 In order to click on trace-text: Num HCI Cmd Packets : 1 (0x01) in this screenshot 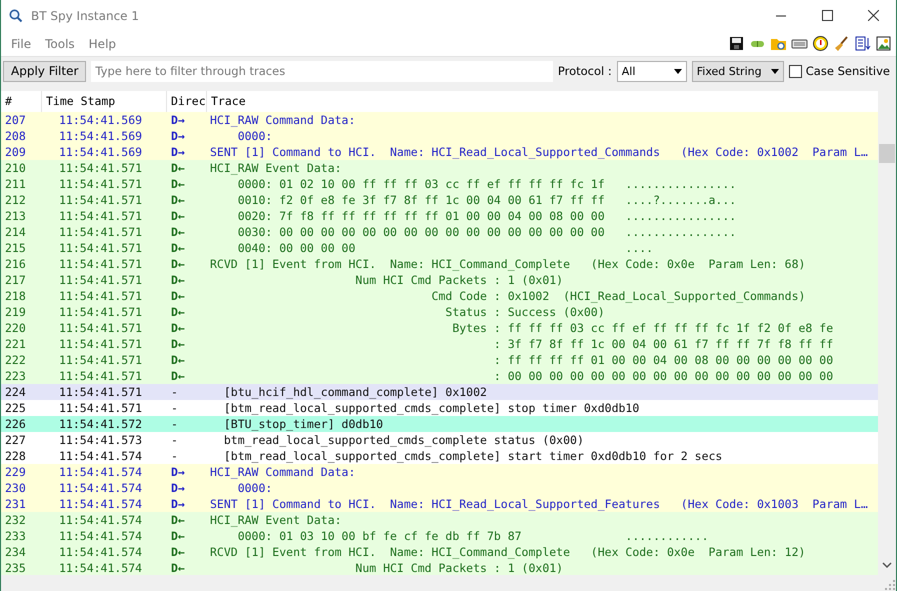, I will do `click(459, 568)`.